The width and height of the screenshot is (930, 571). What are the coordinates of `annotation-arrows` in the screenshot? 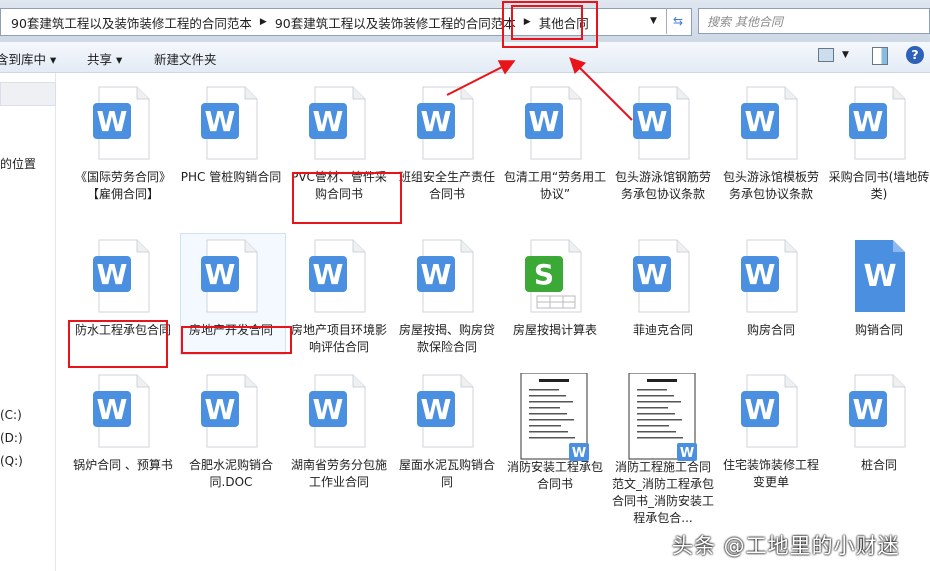 It's located at (539, 89).